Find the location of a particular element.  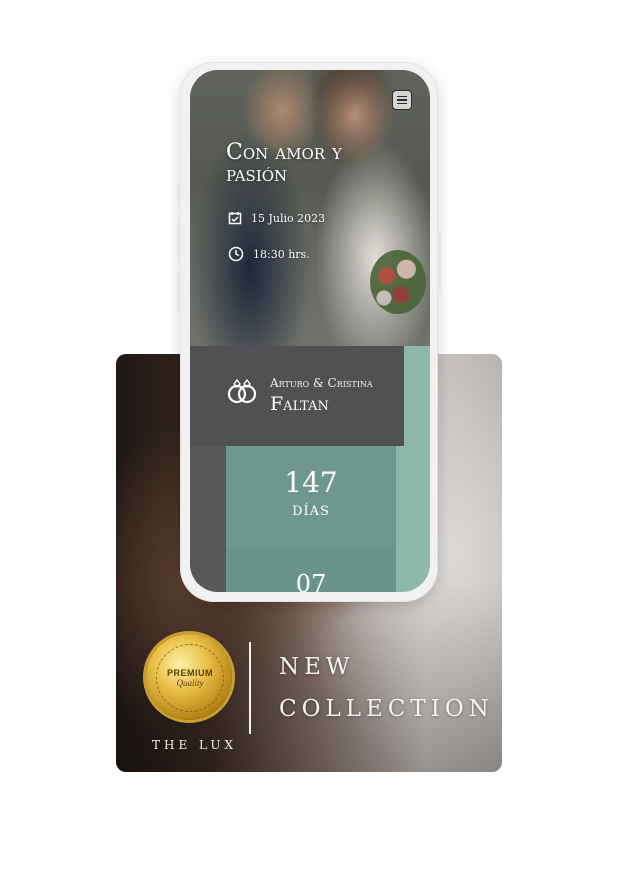

hours-value: 07 is located at coordinates (311, 581).